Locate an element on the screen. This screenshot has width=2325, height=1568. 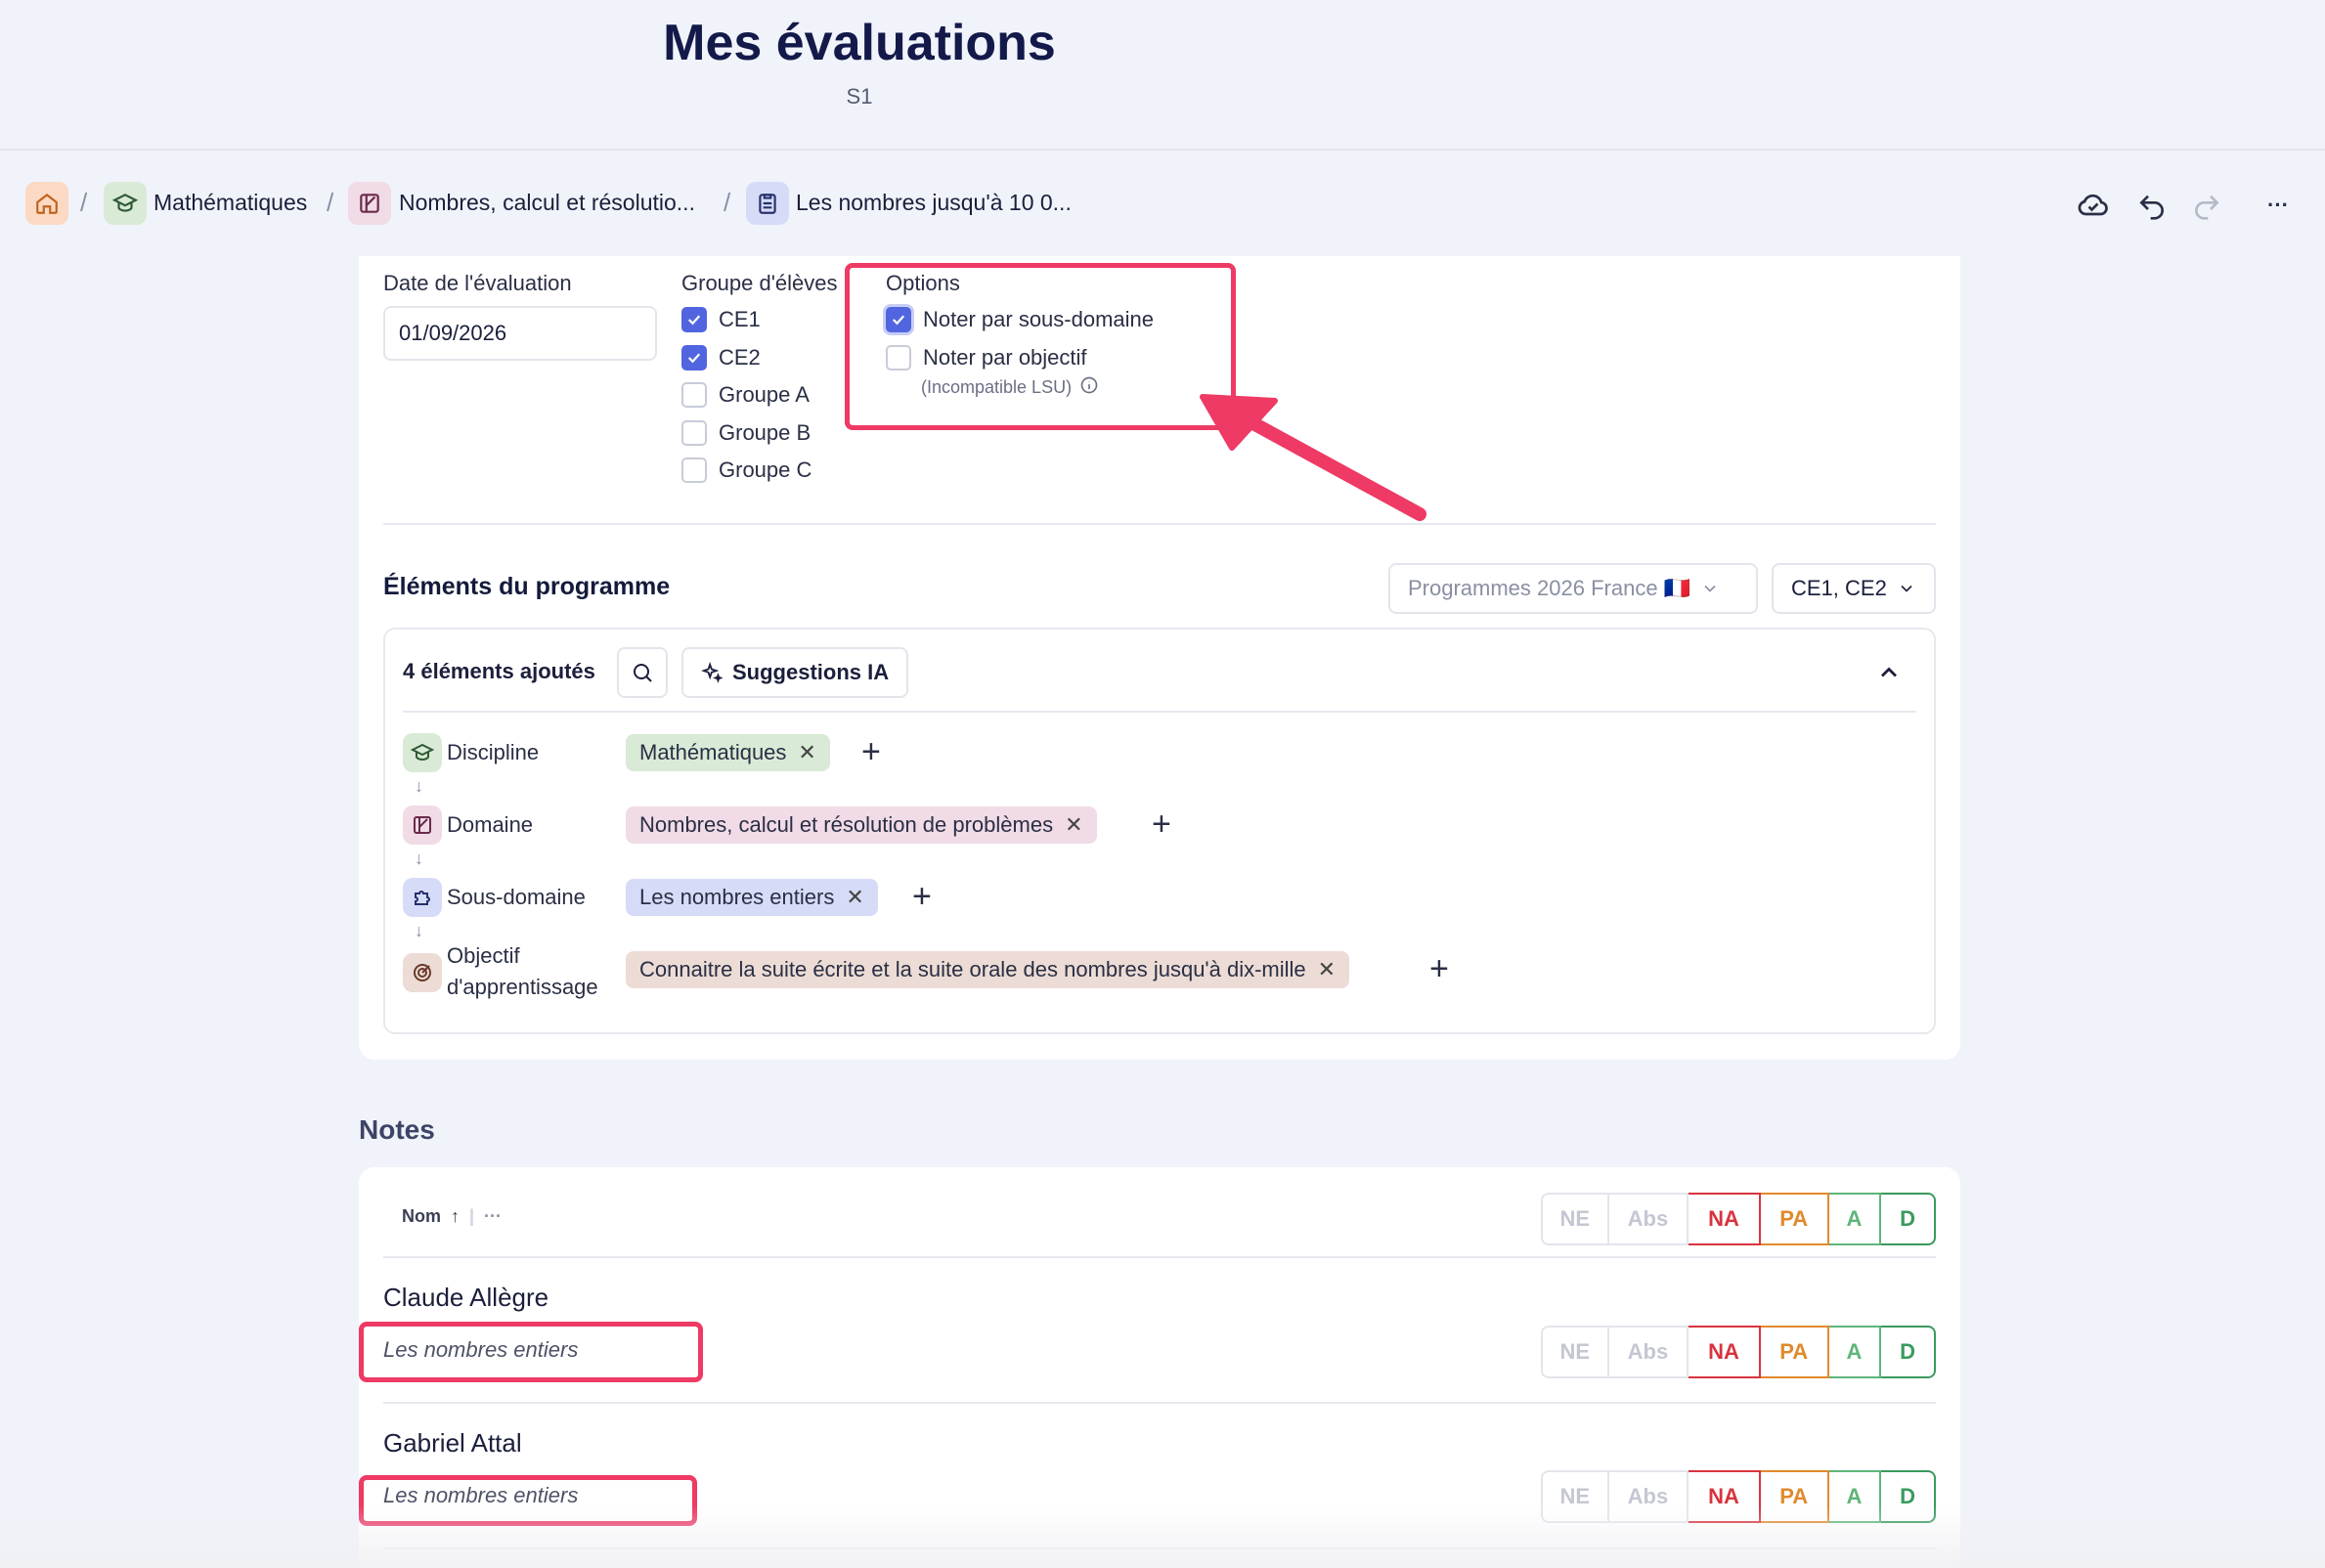
group-checkbox-groupe-a: Groupe A is located at coordinates (745, 395).